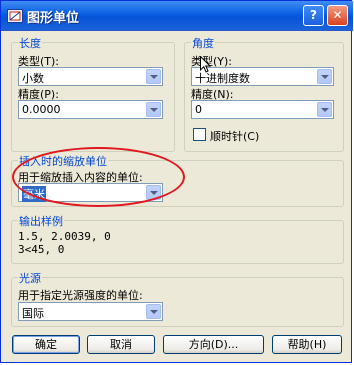 This screenshot has width=354, height=365. I want to click on help-button: 帮助(H), so click(307, 344).